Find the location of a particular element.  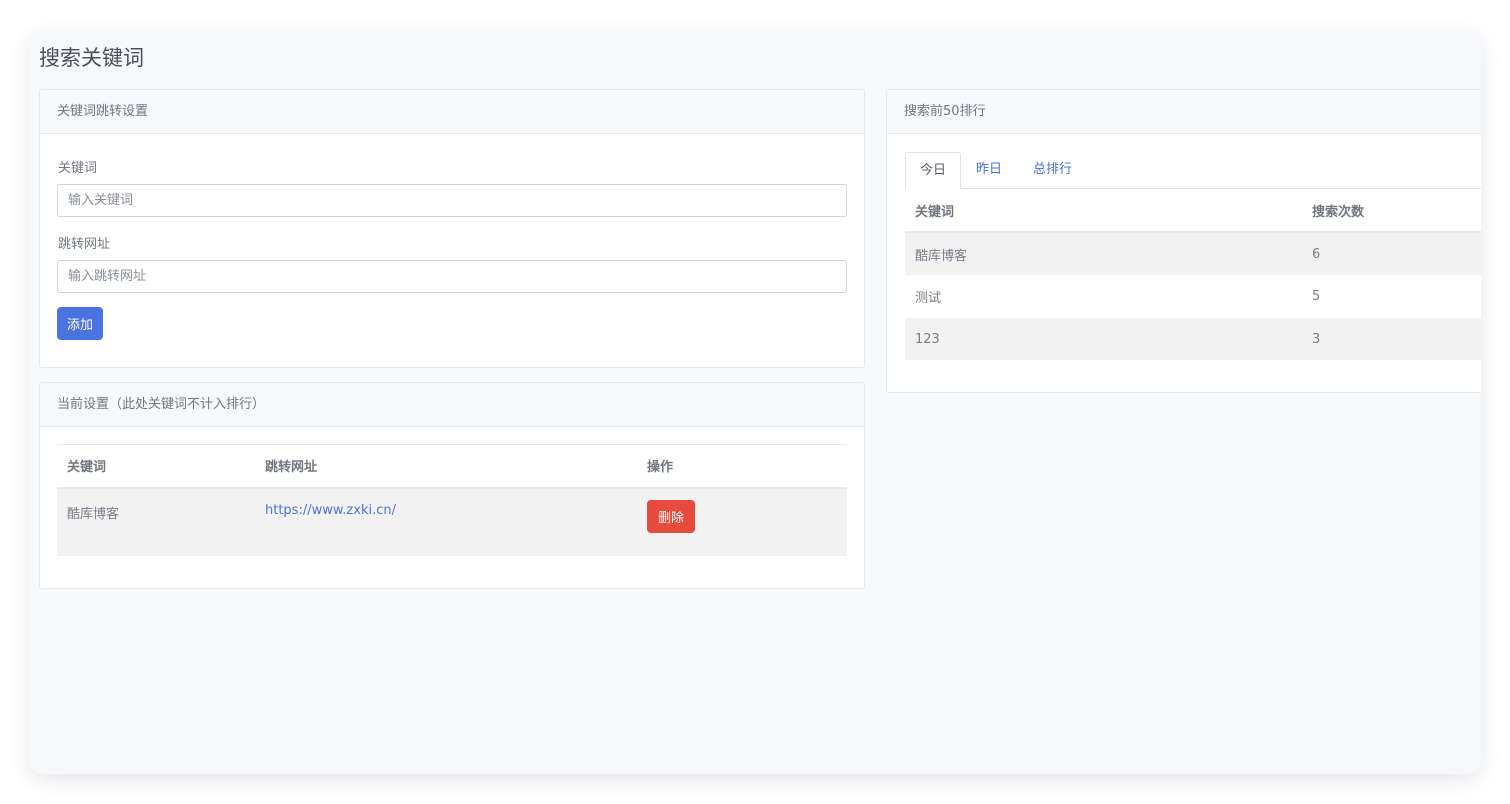

row-count: 3 is located at coordinates (1316, 339).